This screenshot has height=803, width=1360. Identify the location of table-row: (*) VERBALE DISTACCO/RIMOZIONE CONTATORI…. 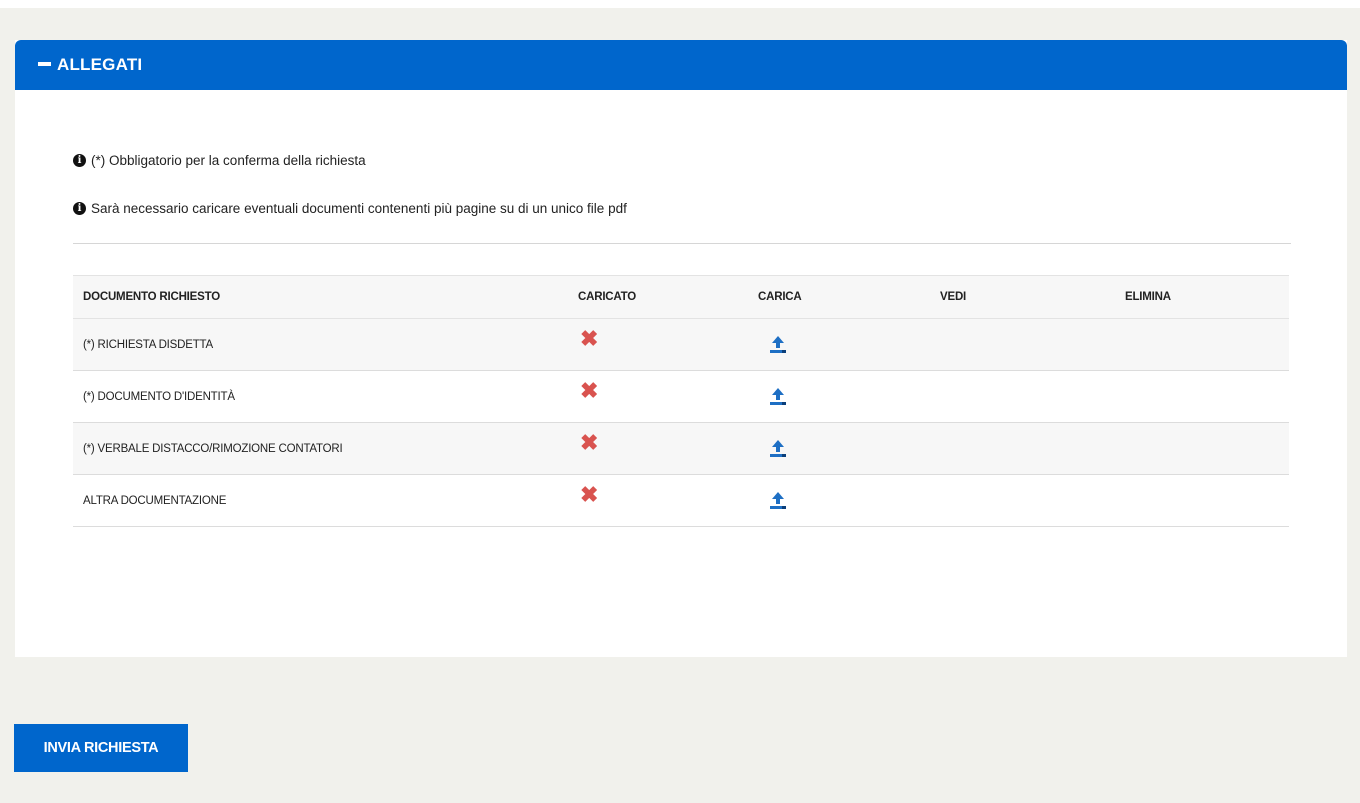
(681, 448).